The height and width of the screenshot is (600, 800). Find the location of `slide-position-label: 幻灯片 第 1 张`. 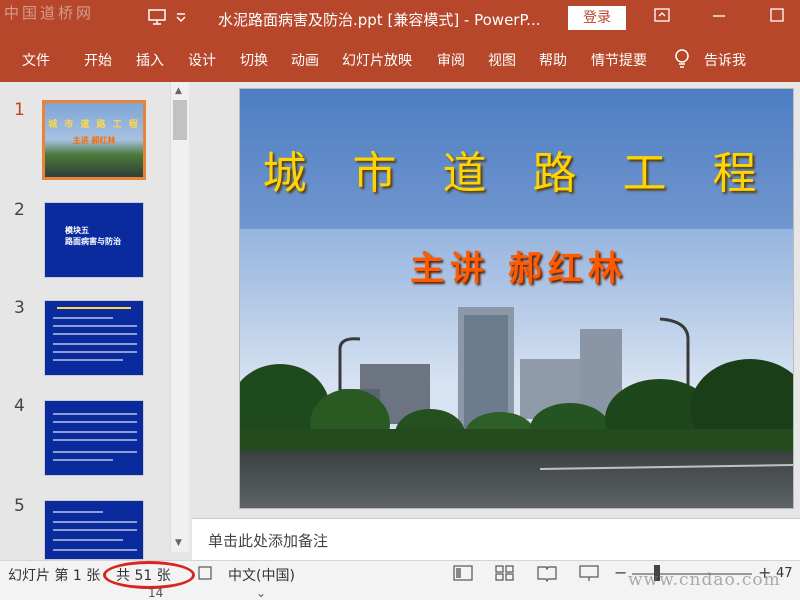

slide-position-label: 幻灯片 第 1 张 is located at coordinates (54, 576).